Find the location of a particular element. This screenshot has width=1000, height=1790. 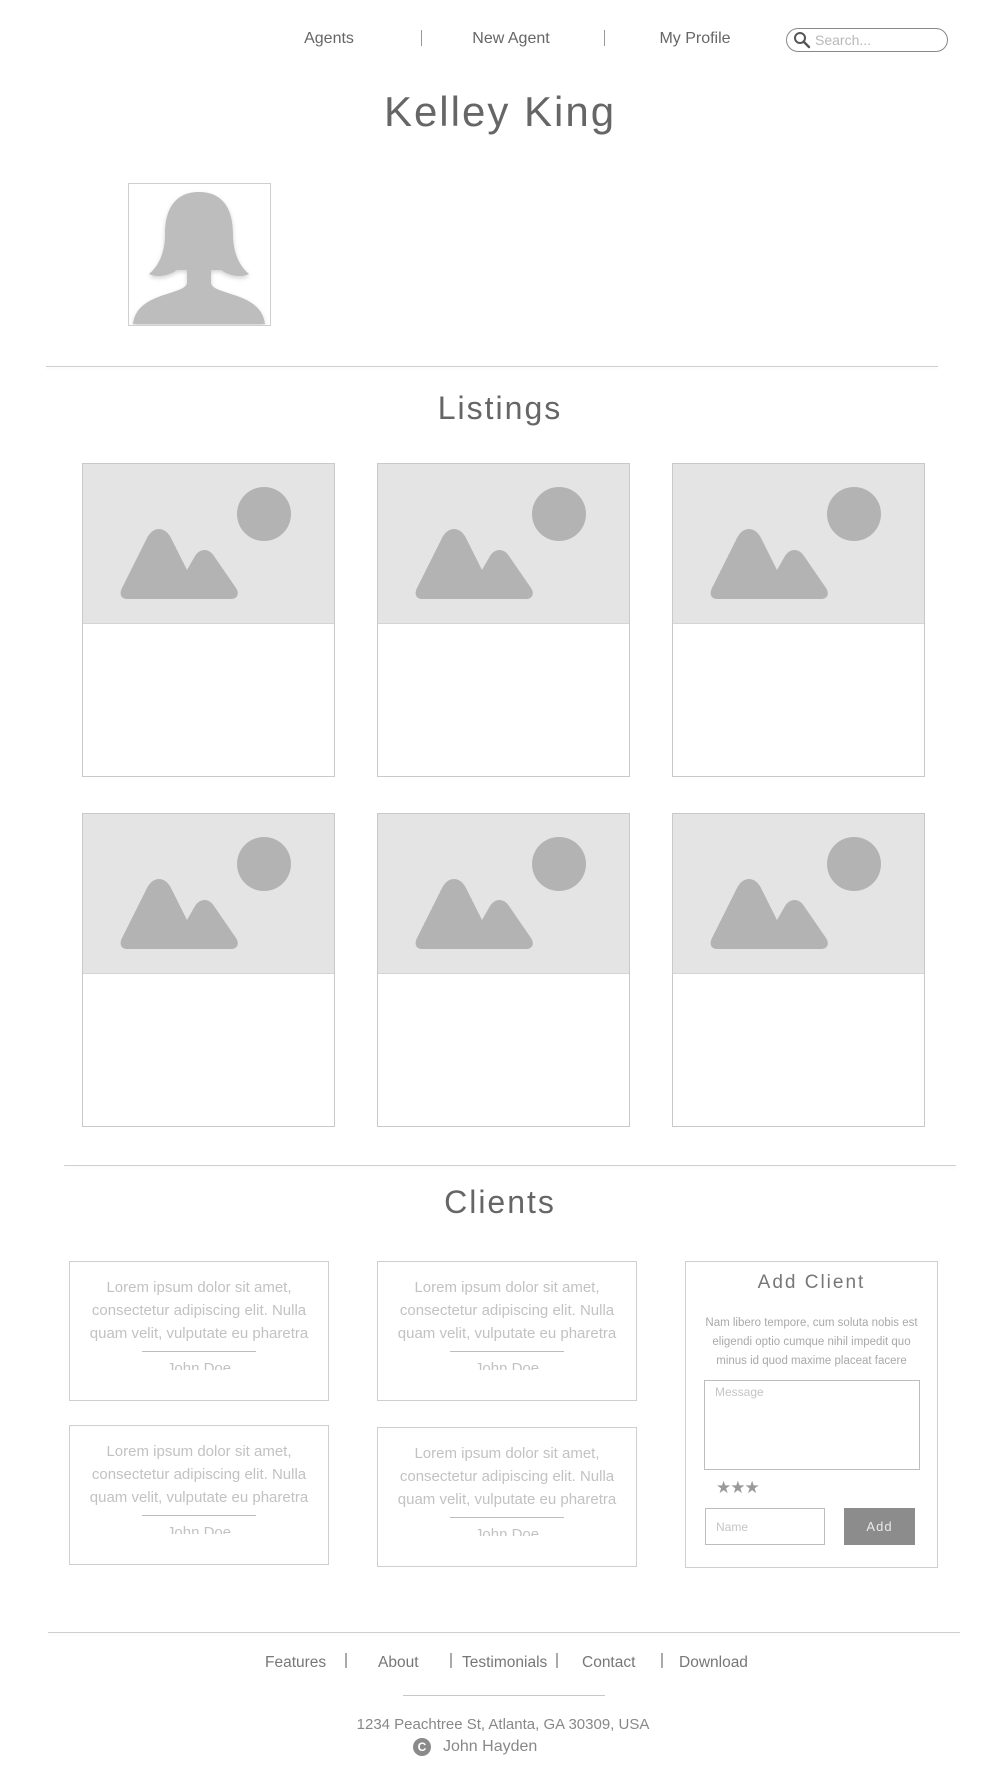

footer-link-testimonials: Testimonials is located at coordinates (504, 1663).